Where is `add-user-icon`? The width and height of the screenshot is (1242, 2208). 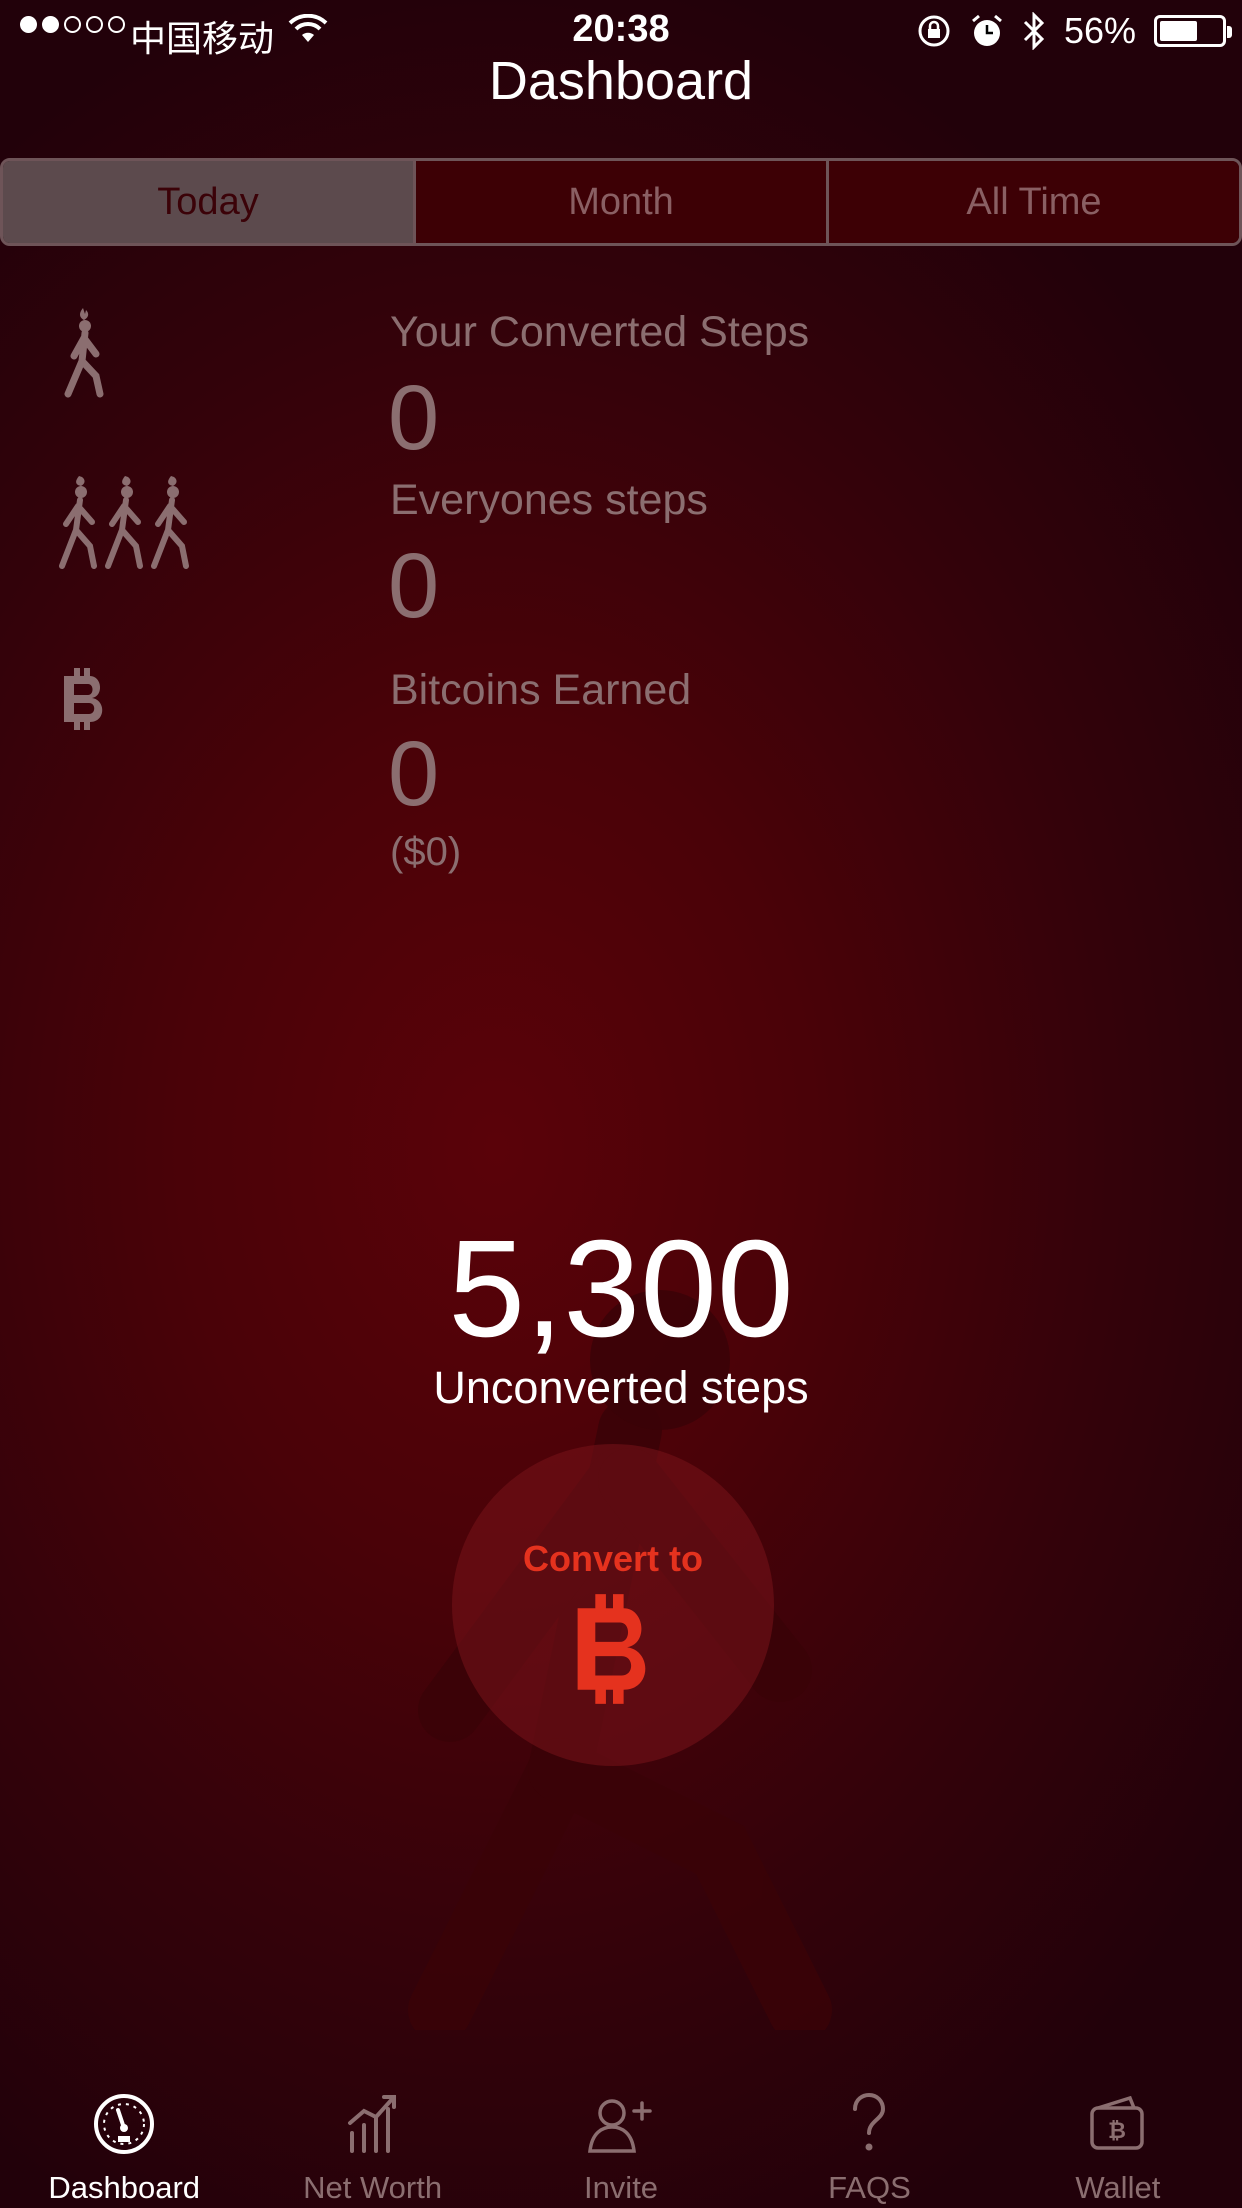
add-user-icon is located at coordinates (620, 2126).